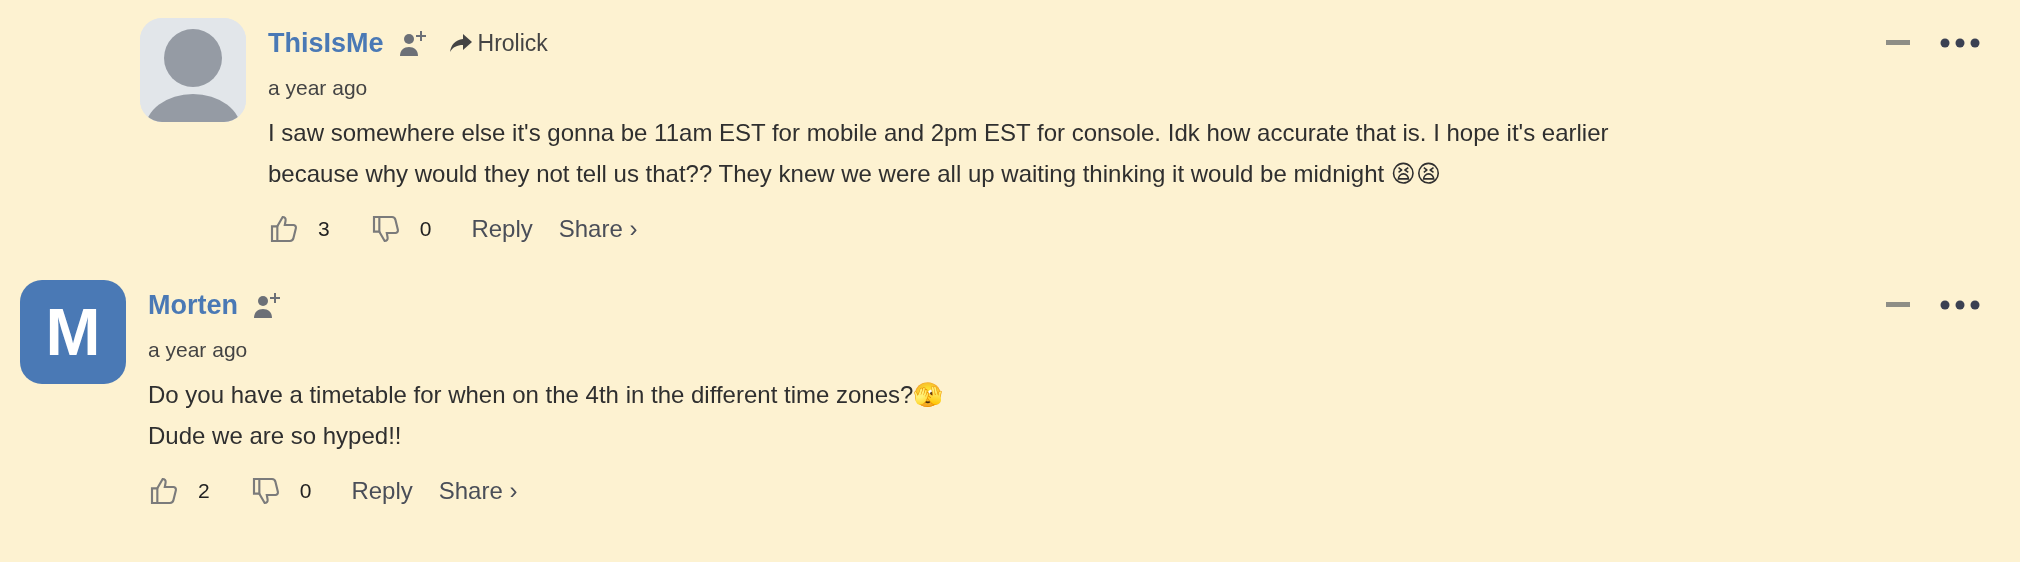  What do you see at coordinates (324, 229) in the screenshot?
I see `like-count: 3` at bounding box center [324, 229].